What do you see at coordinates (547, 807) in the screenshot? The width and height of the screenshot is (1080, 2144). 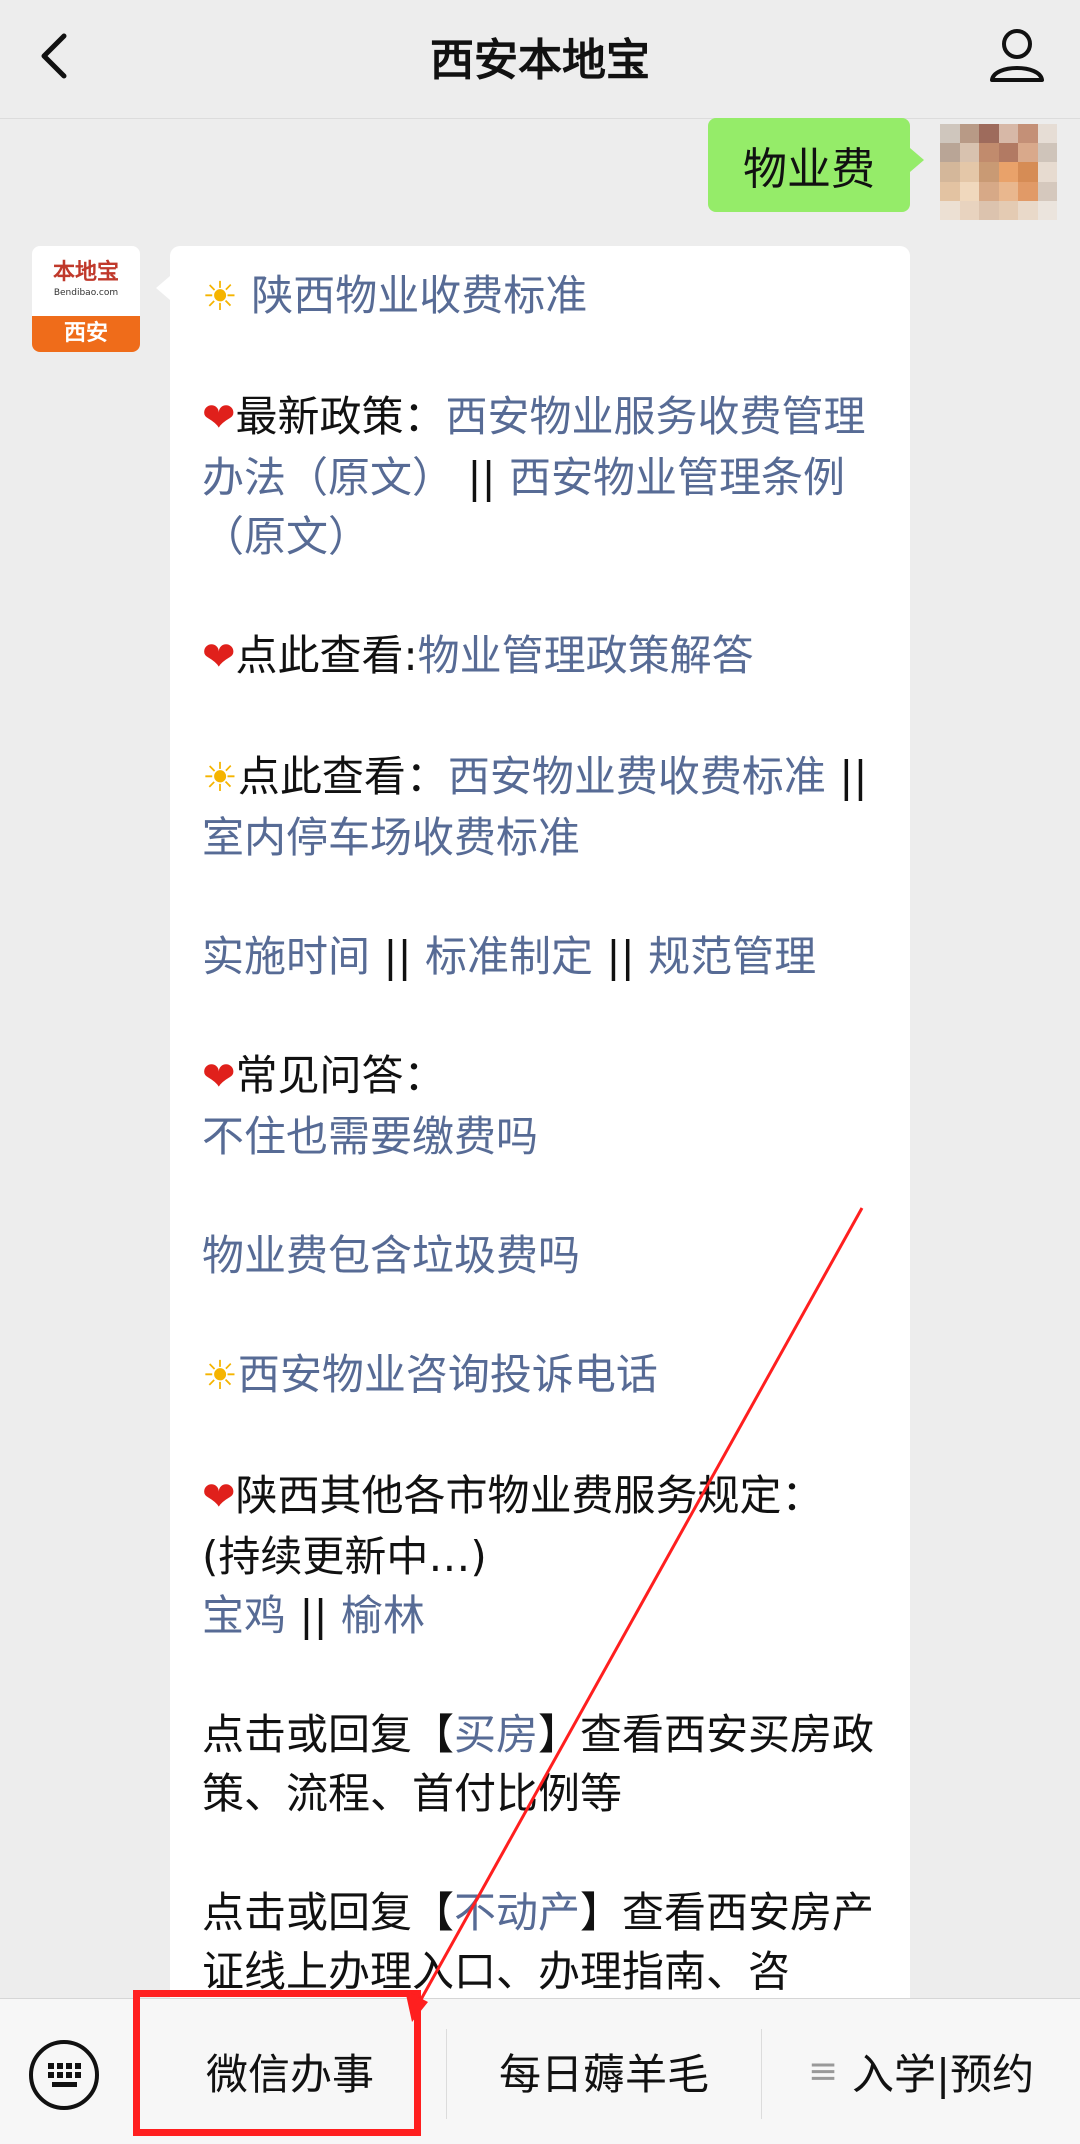 I see `message-block: ☀点此查看：西安物业费收费标准 || 室内停车场收费标准` at bounding box center [547, 807].